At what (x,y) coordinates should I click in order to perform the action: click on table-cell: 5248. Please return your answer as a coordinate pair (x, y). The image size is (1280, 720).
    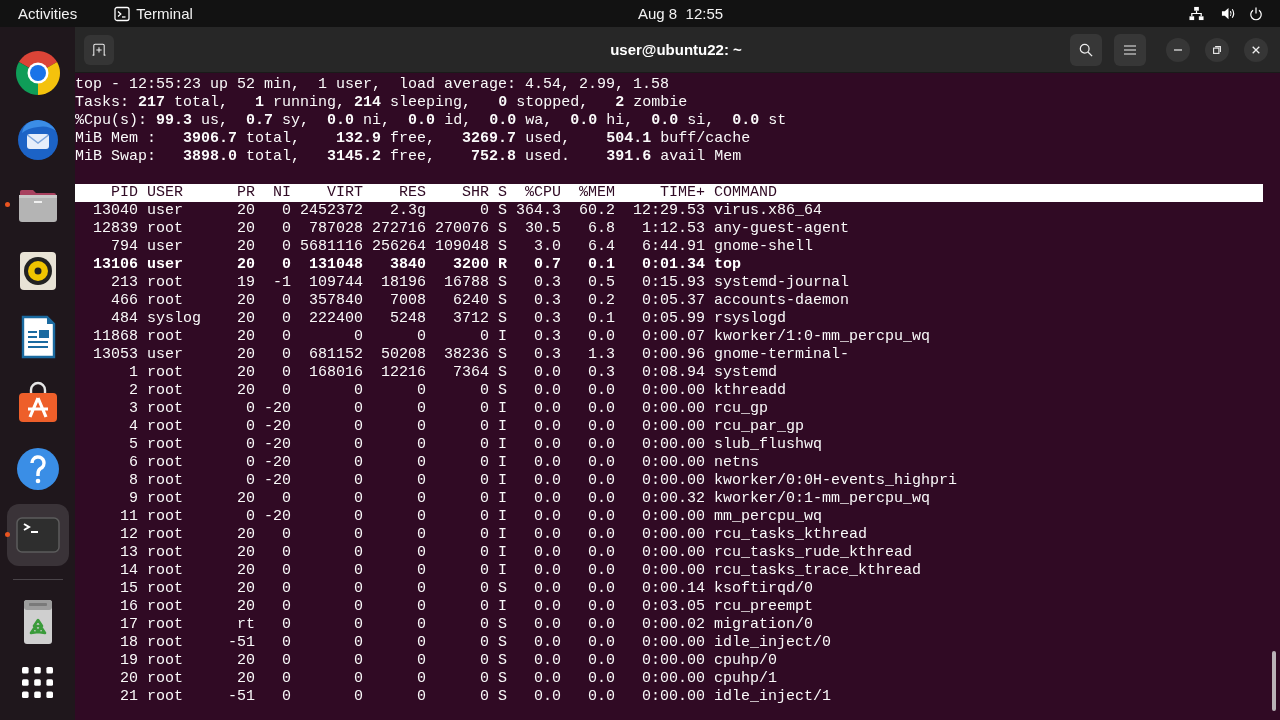
    Looking at the image, I should click on (408, 319).